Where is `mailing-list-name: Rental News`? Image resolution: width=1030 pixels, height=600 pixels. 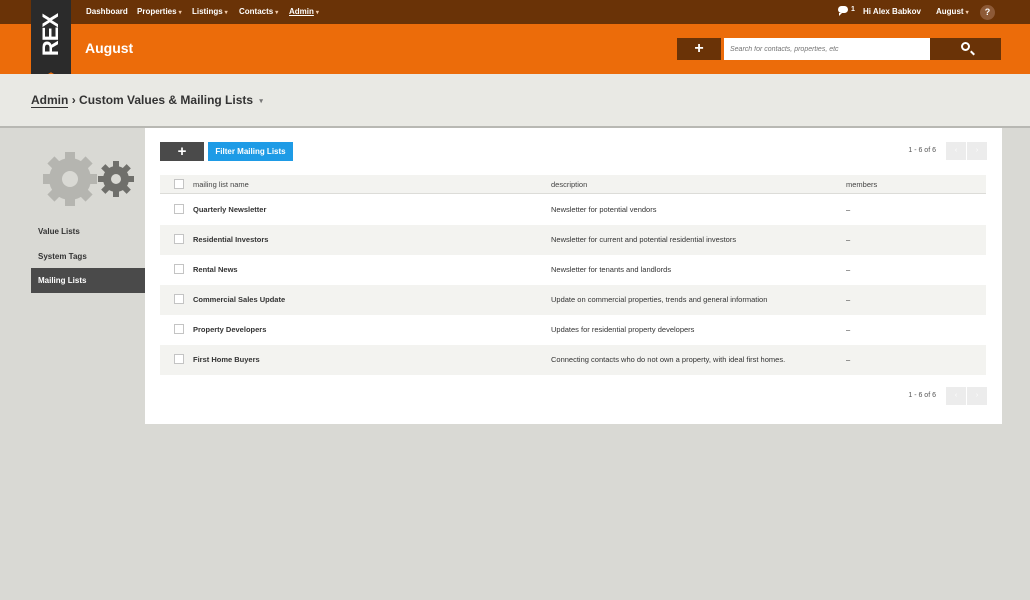 mailing-list-name: Rental News is located at coordinates (215, 270).